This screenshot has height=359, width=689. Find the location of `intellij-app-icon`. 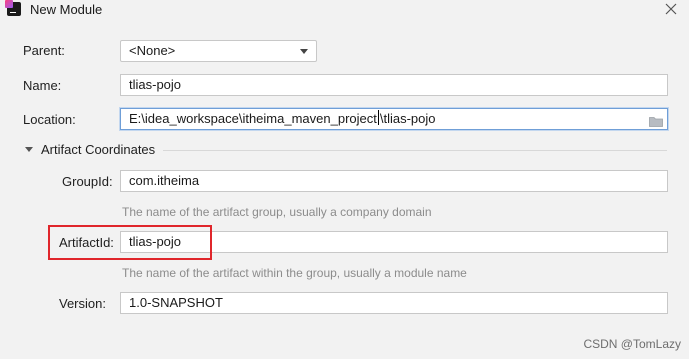

intellij-app-icon is located at coordinates (13, 8).